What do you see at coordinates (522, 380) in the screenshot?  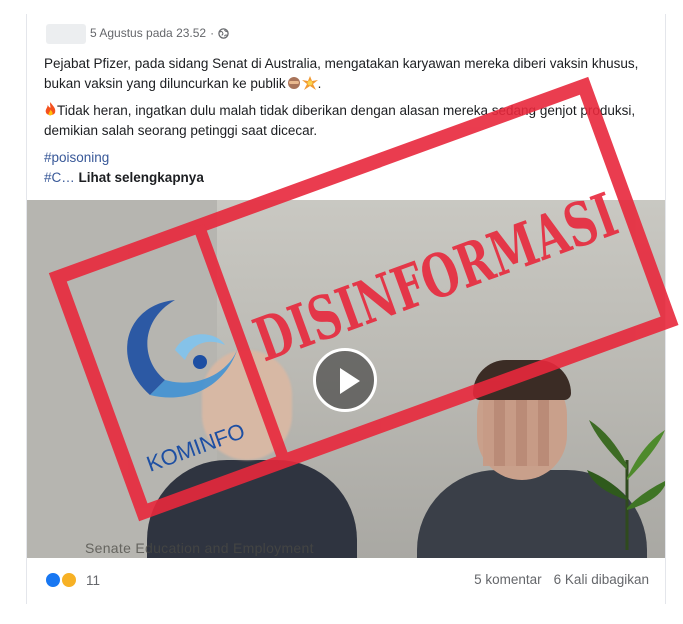 I see `speaker-right-hair` at bounding box center [522, 380].